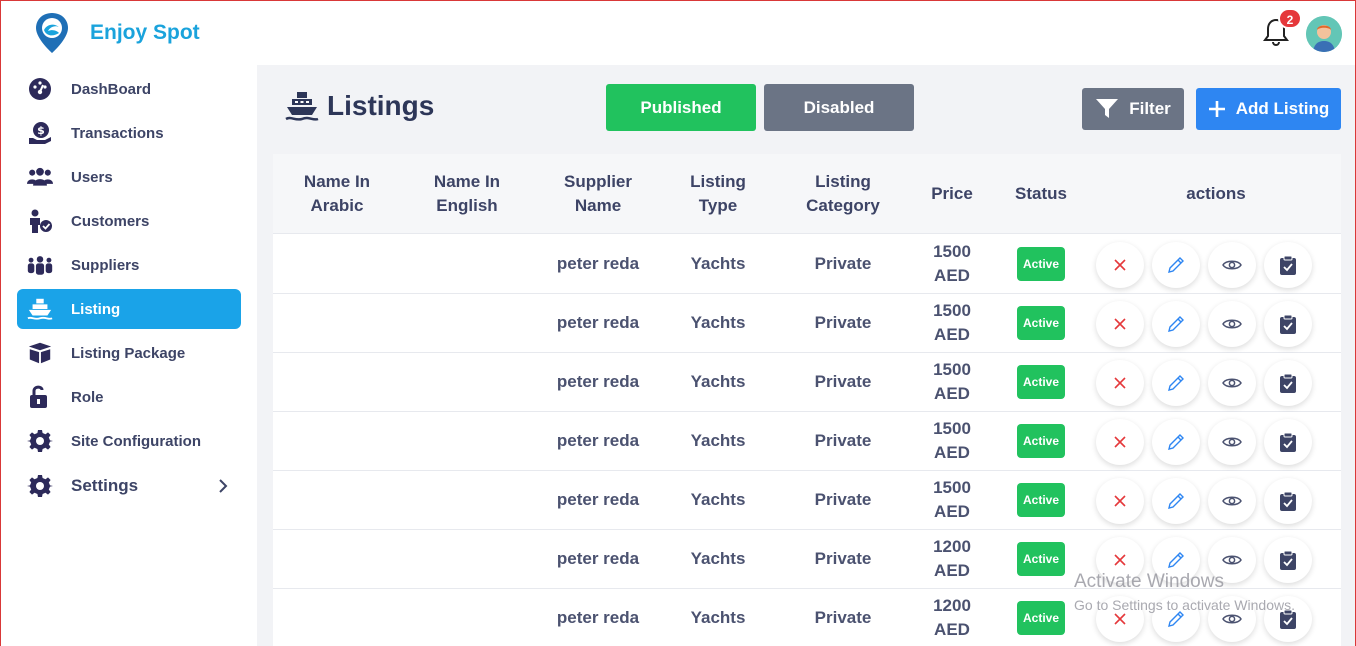 The height and width of the screenshot is (646, 1356). What do you see at coordinates (839, 107) in the screenshot?
I see `tab-disabled: Disabled` at bounding box center [839, 107].